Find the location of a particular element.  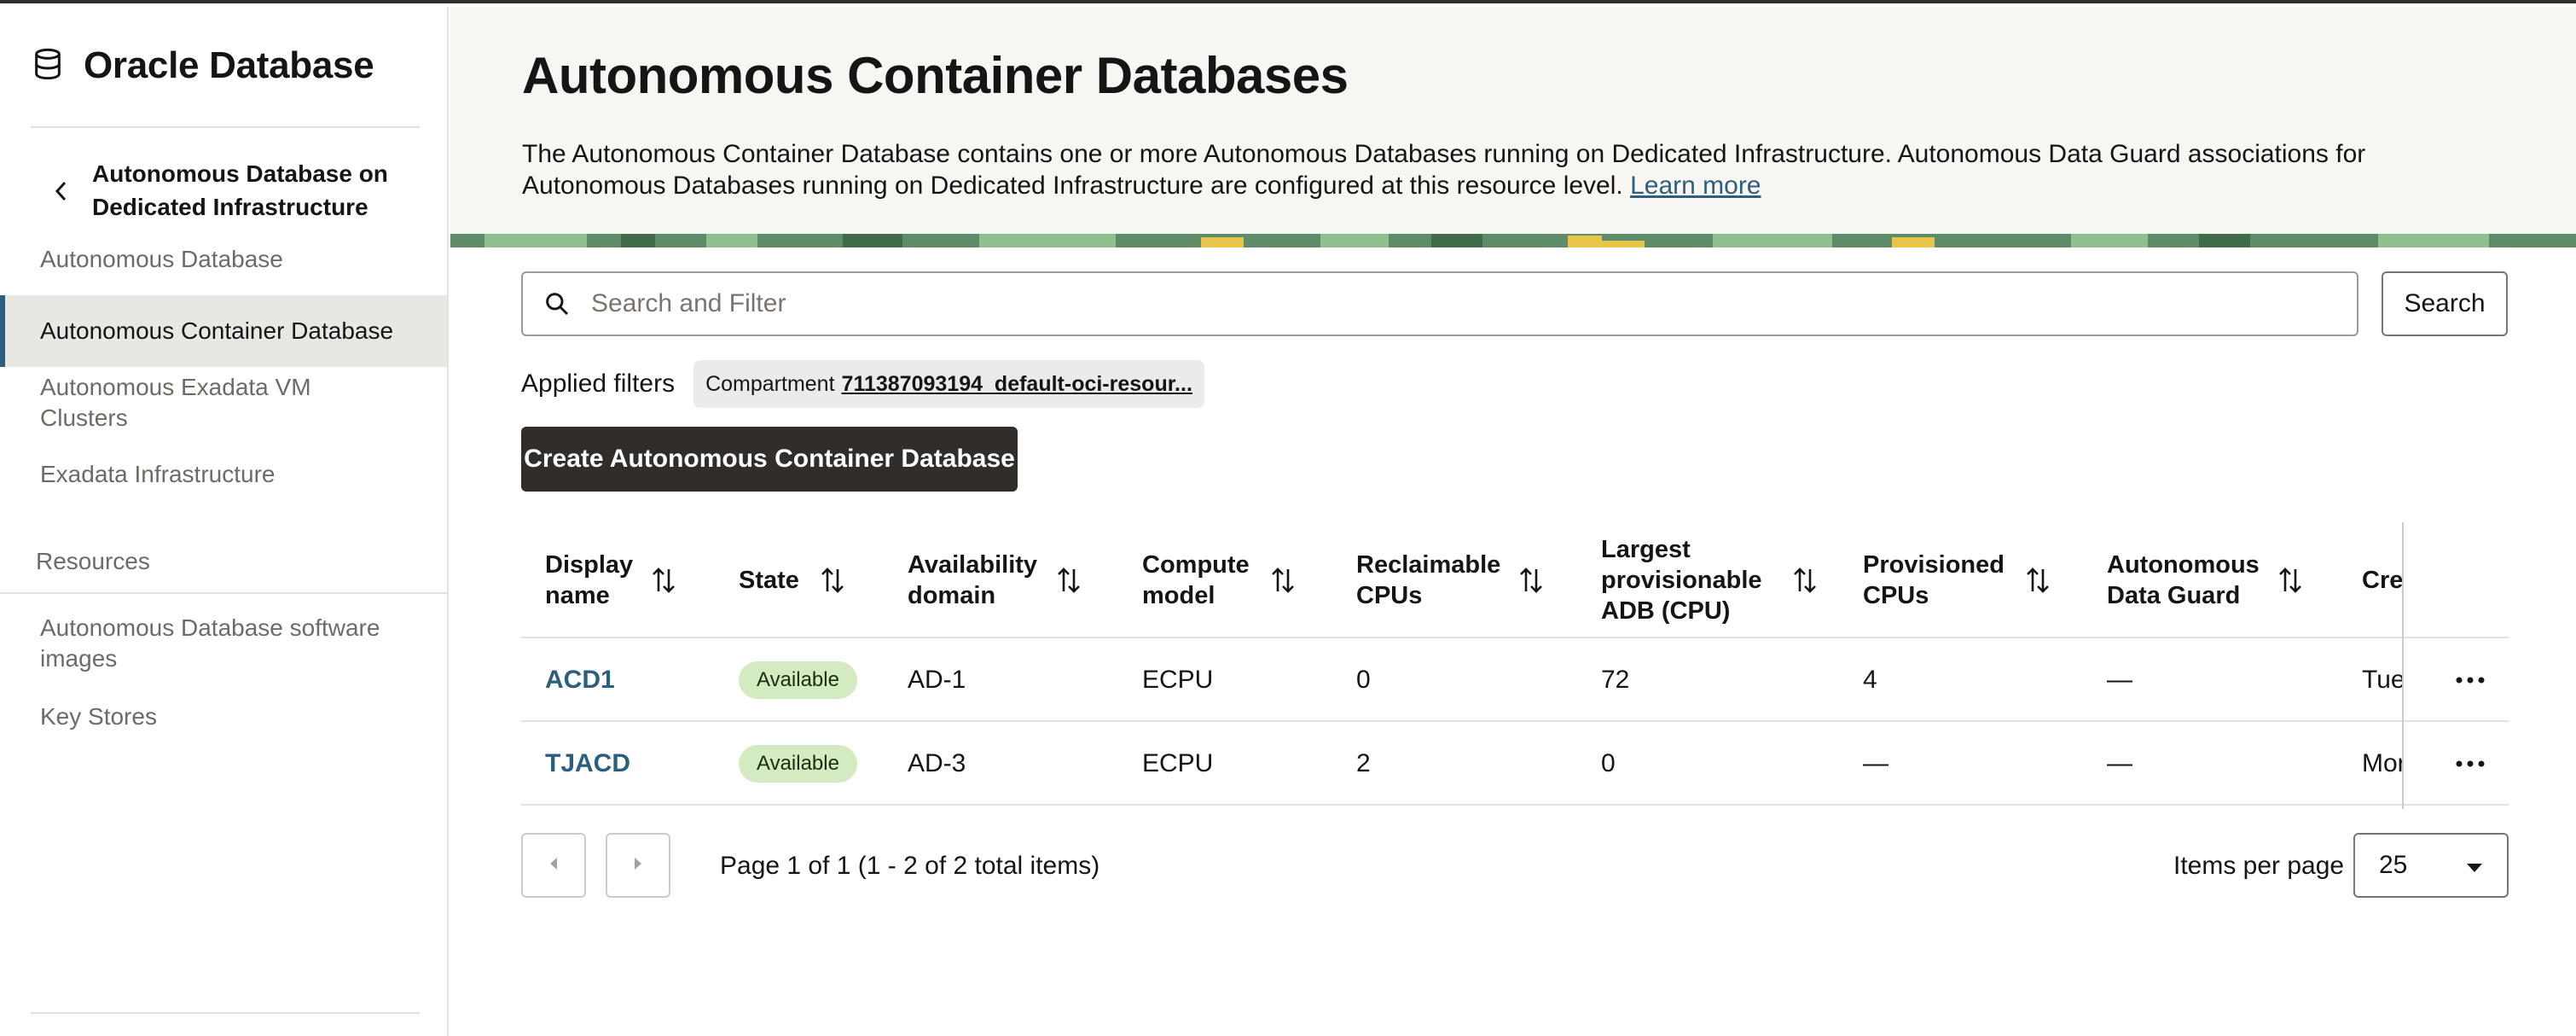

column-header-reclaimable-cpus: Reclaimable CPUs is located at coordinates (1450, 580).